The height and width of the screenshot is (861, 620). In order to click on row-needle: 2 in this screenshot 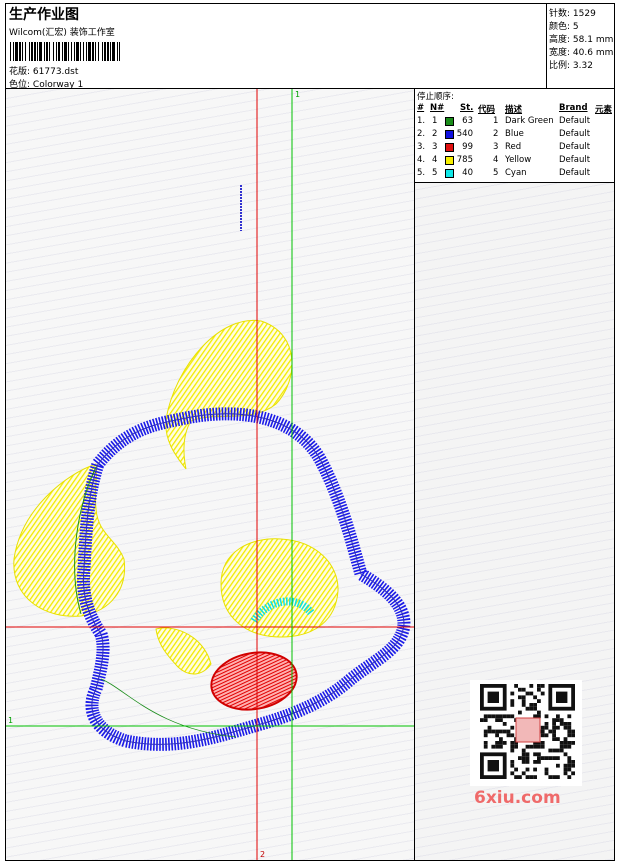, I will do `click(435, 134)`.